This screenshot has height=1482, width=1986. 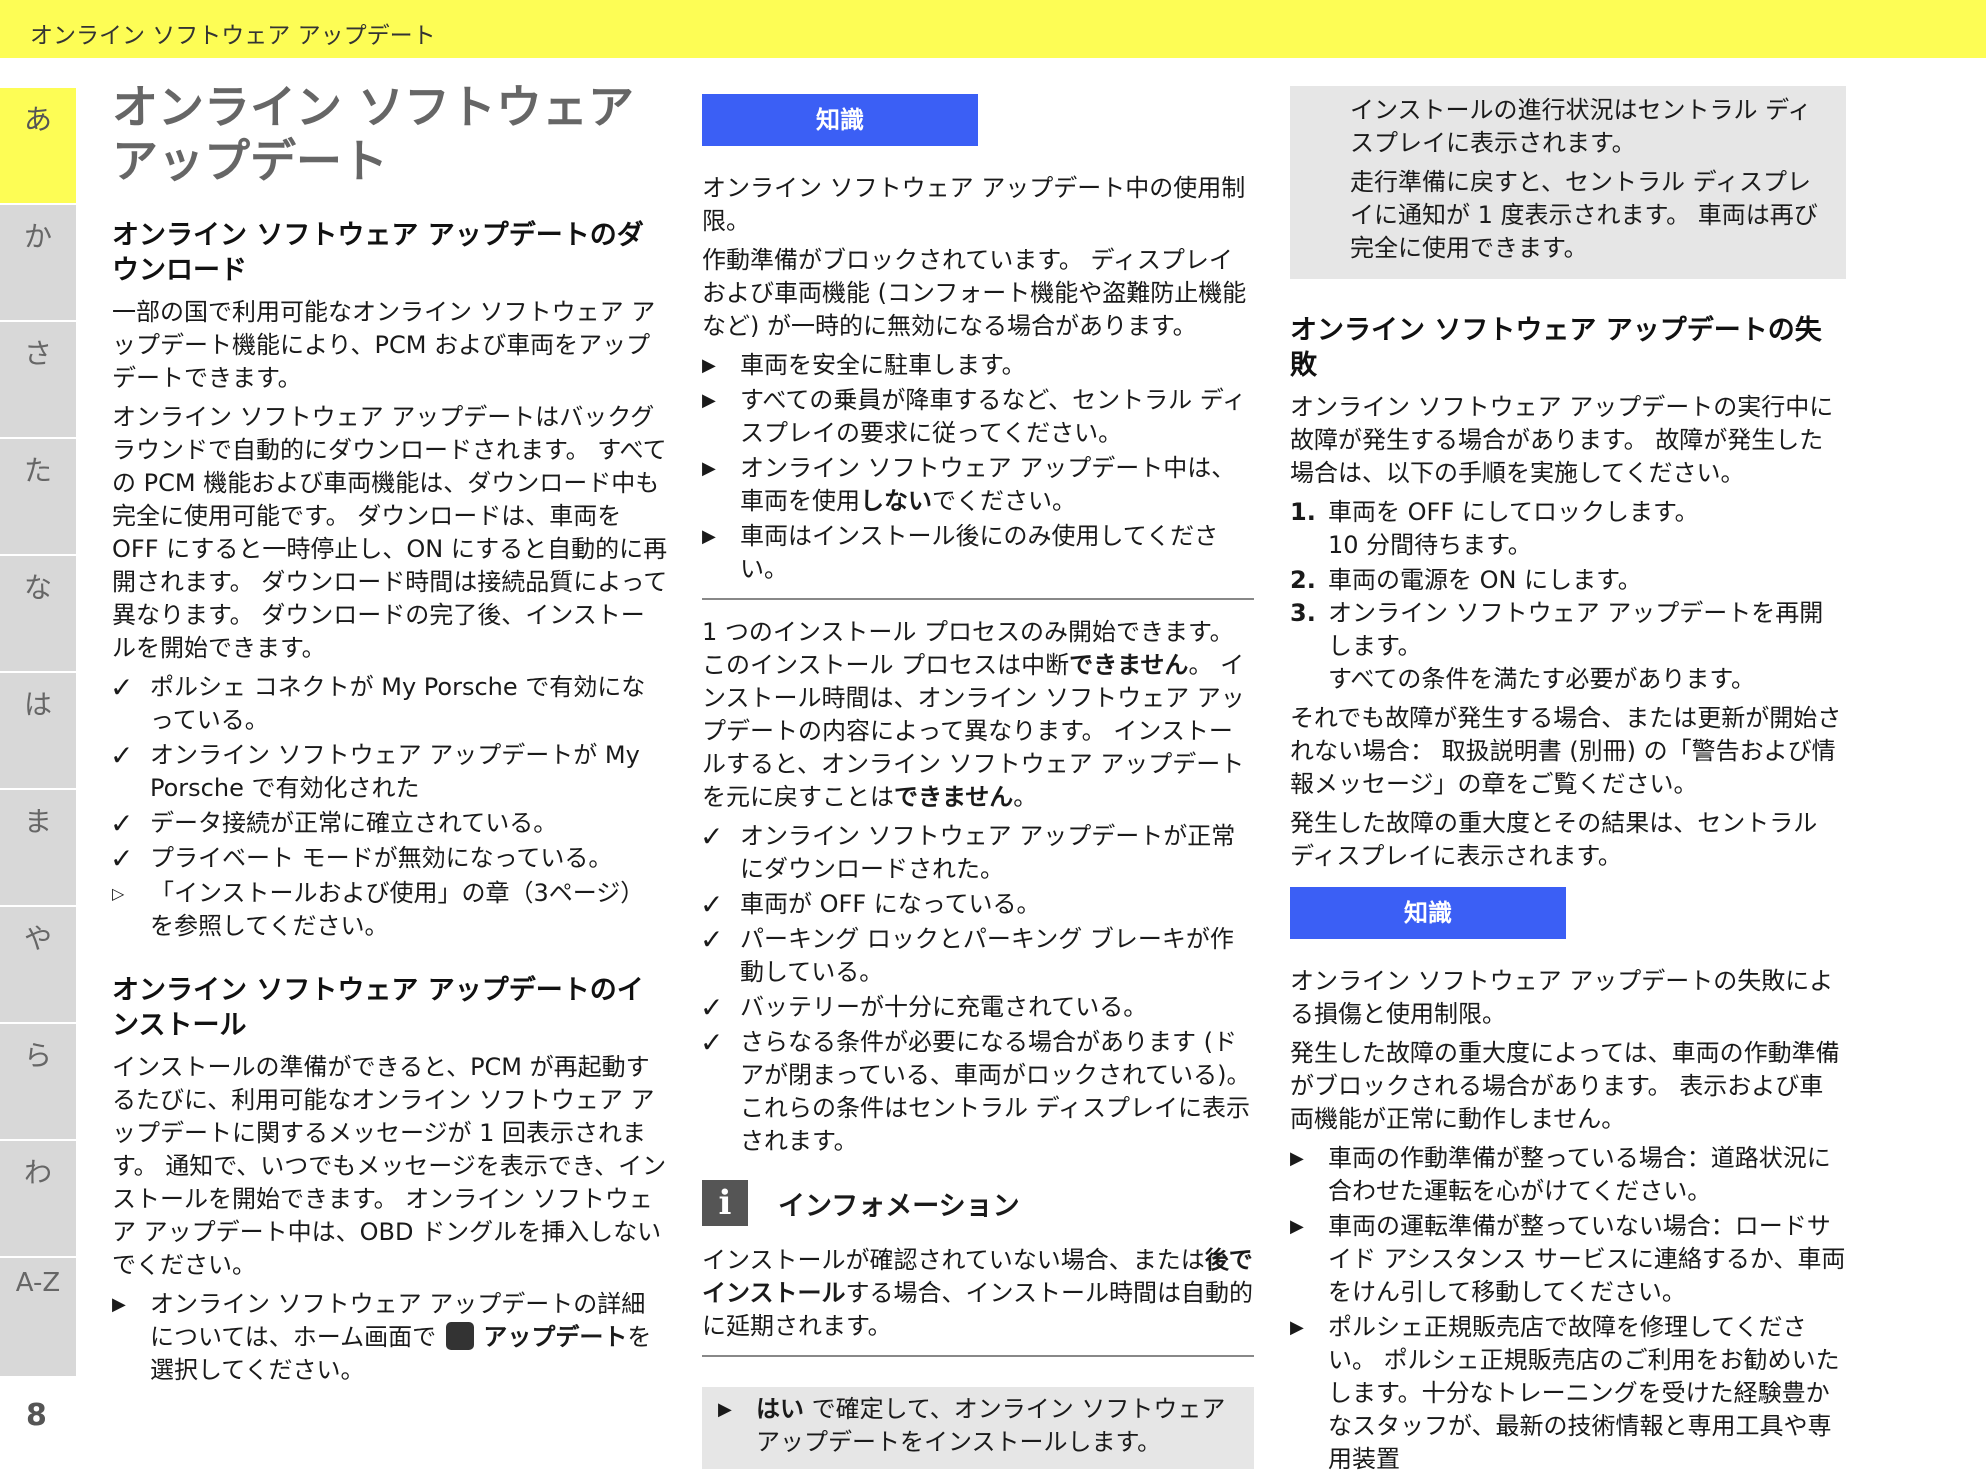 I want to click on index-tab-ka: か, so click(x=38, y=262).